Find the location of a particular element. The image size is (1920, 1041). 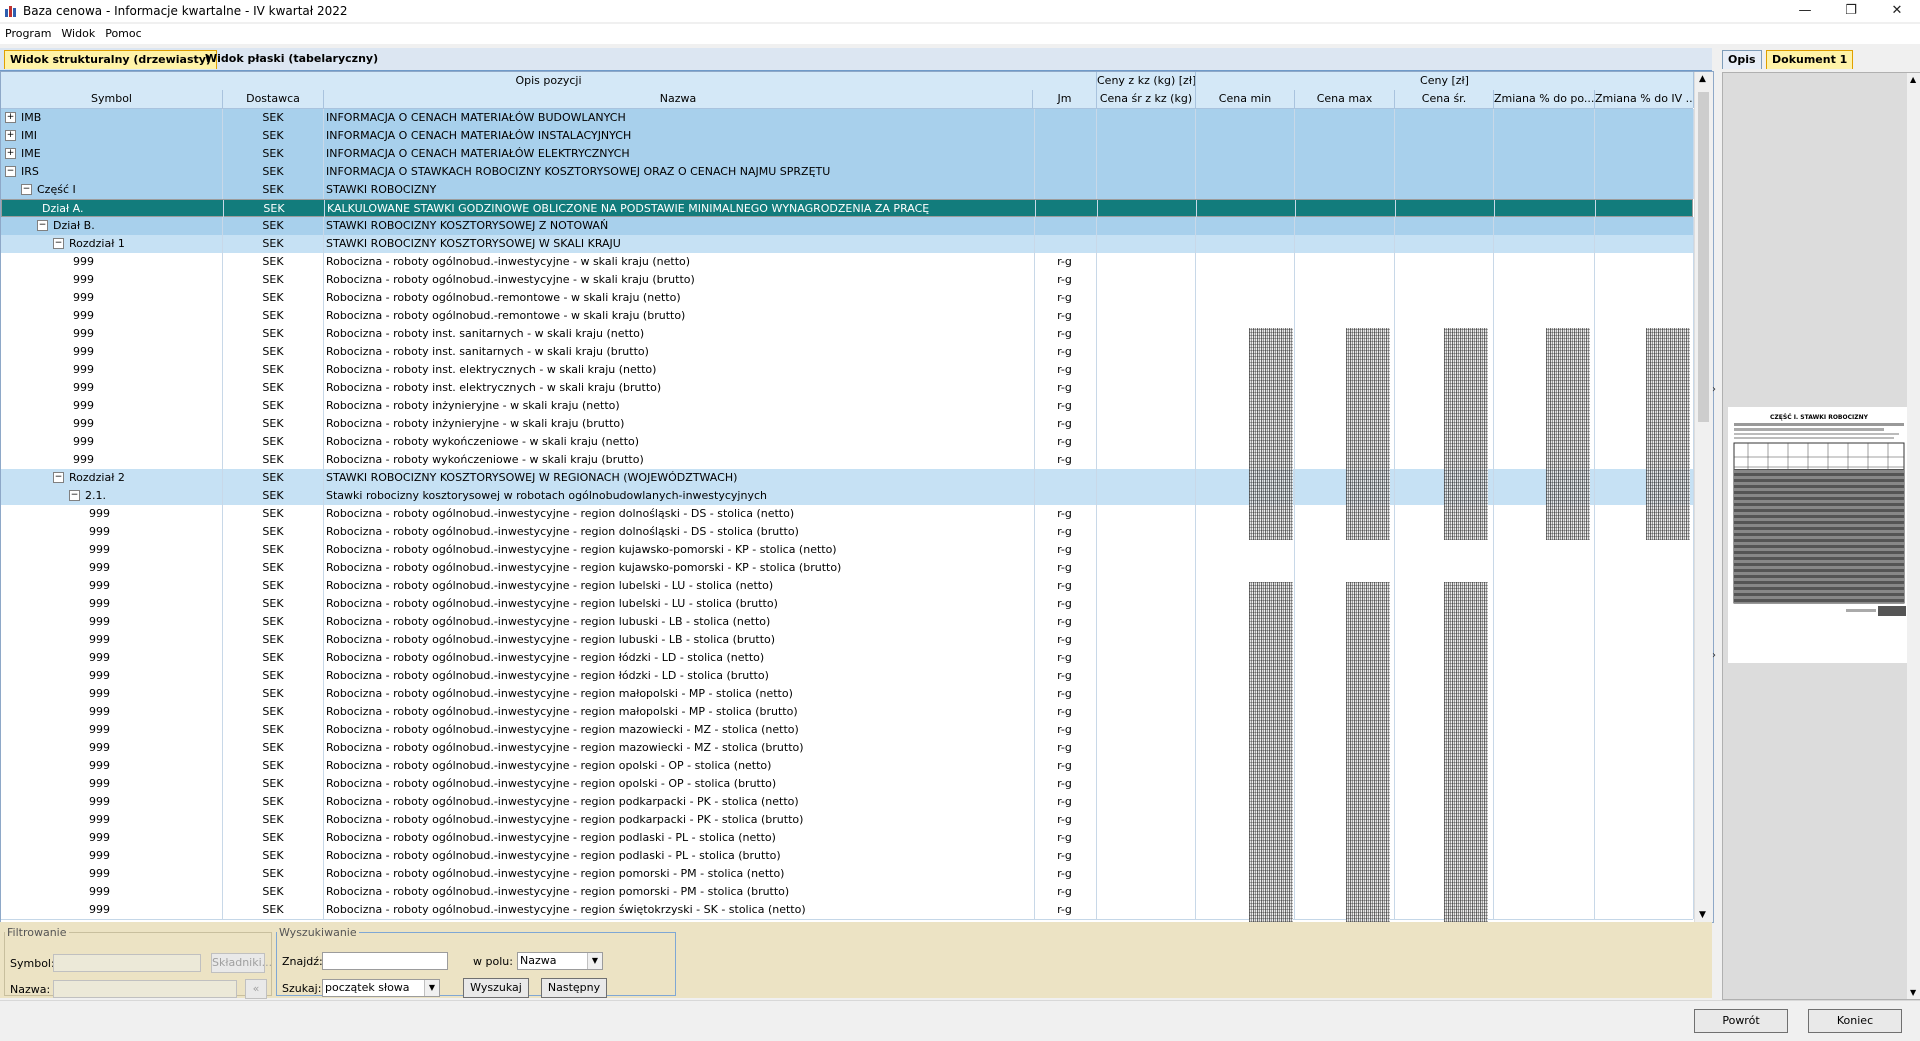

next-button: Następny is located at coordinates (574, 988).